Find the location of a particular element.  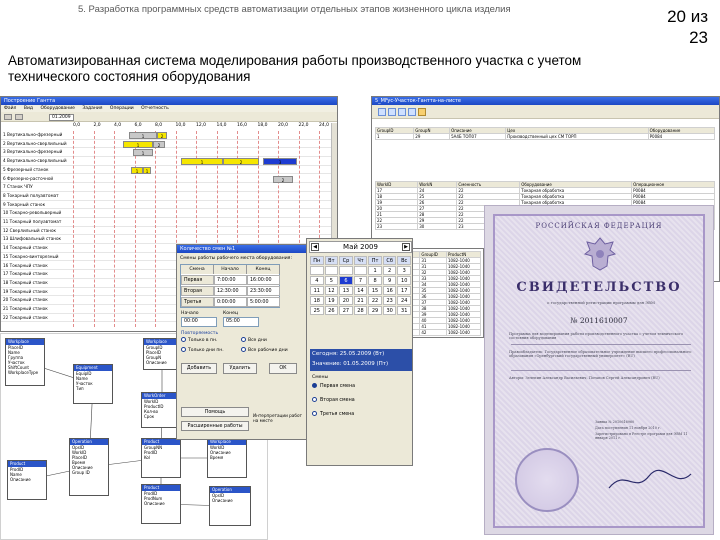

gantt-titlebar: Построение Гантта is located at coordinates (169, 101).